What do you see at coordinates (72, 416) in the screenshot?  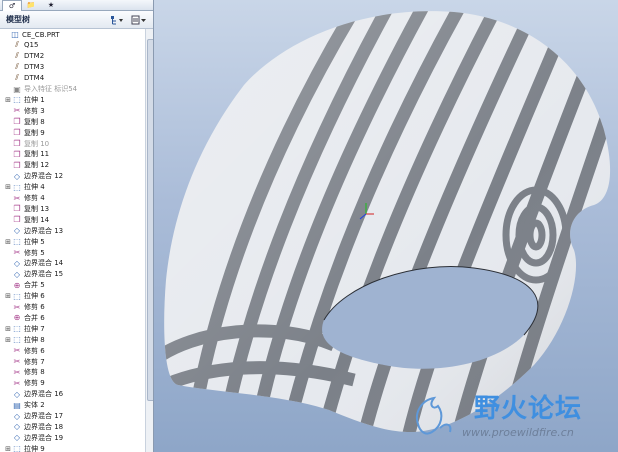 I see `tree-item: ◇ 边界混合 17` at bounding box center [72, 416].